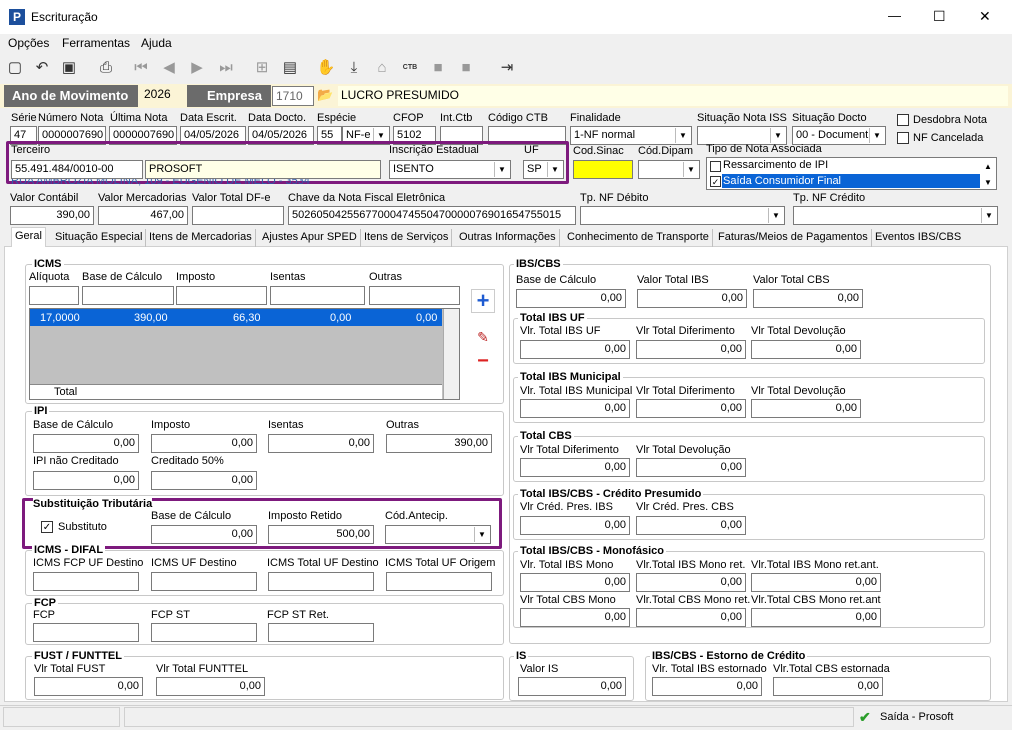 Image resolution: width=1012 pixels, height=730 pixels. Describe the element at coordinates (808, 298) in the screenshot. I see `ibscbs-cbs-input: 0,00` at that location.